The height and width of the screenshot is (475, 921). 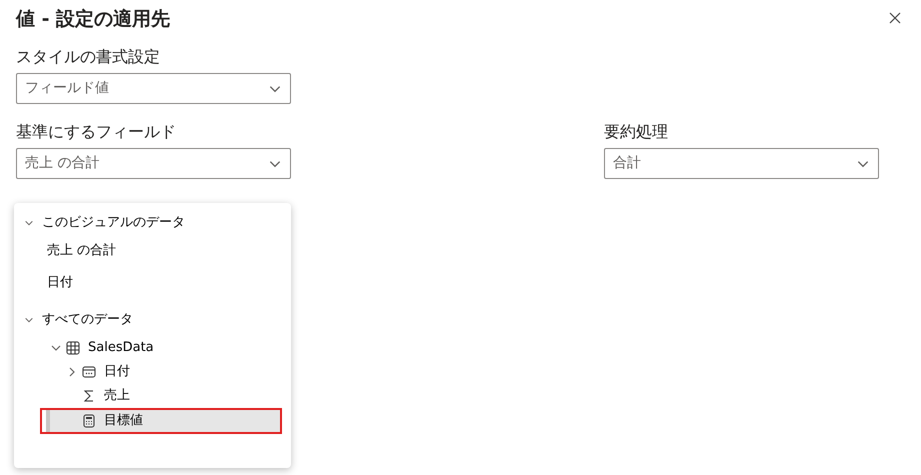 I want to click on group-header: すべてのデータ, so click(x=76, y=320).